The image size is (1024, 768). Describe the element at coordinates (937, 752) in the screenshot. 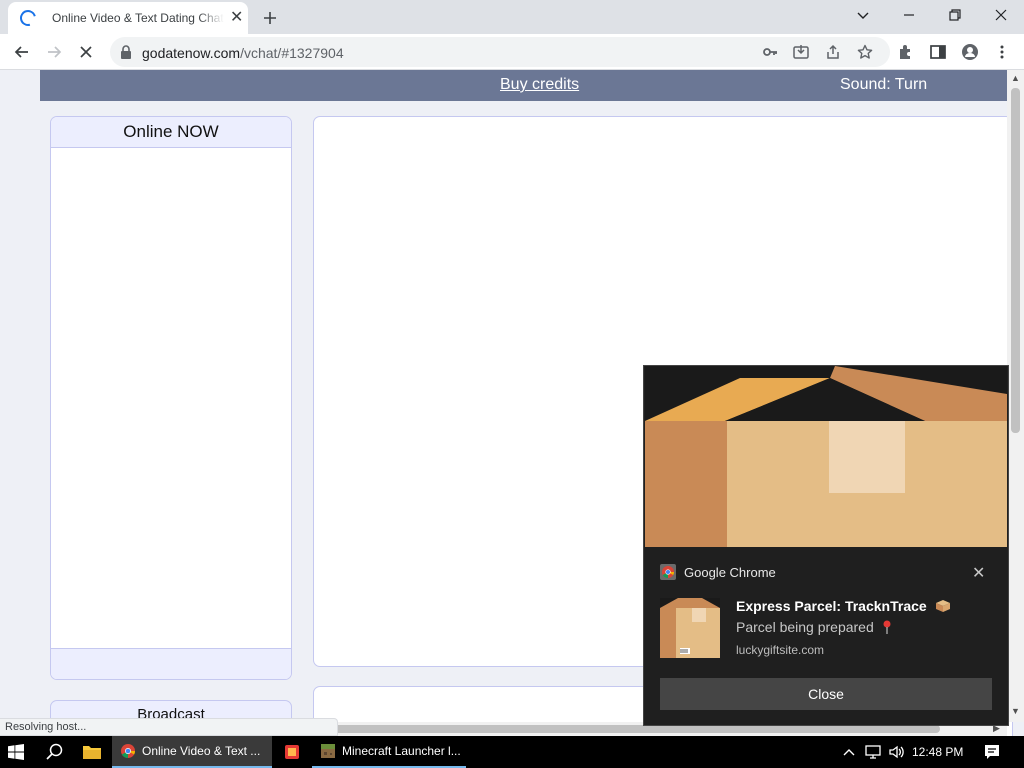

I see `taskbar-clock: 12:48 PM` at that location.